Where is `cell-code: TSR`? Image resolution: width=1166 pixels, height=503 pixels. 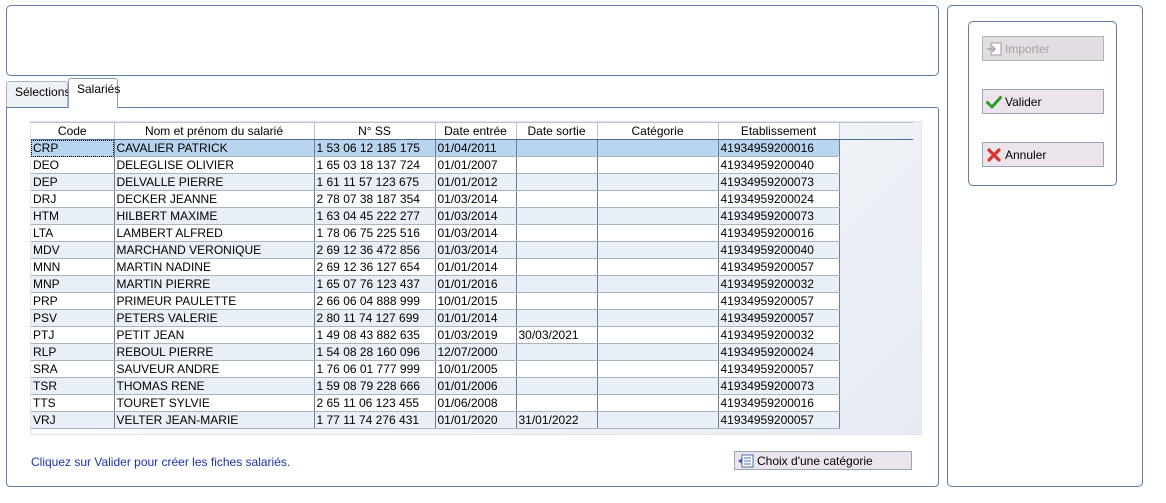
cell-code: TSR is located at coordinates (73, 386).